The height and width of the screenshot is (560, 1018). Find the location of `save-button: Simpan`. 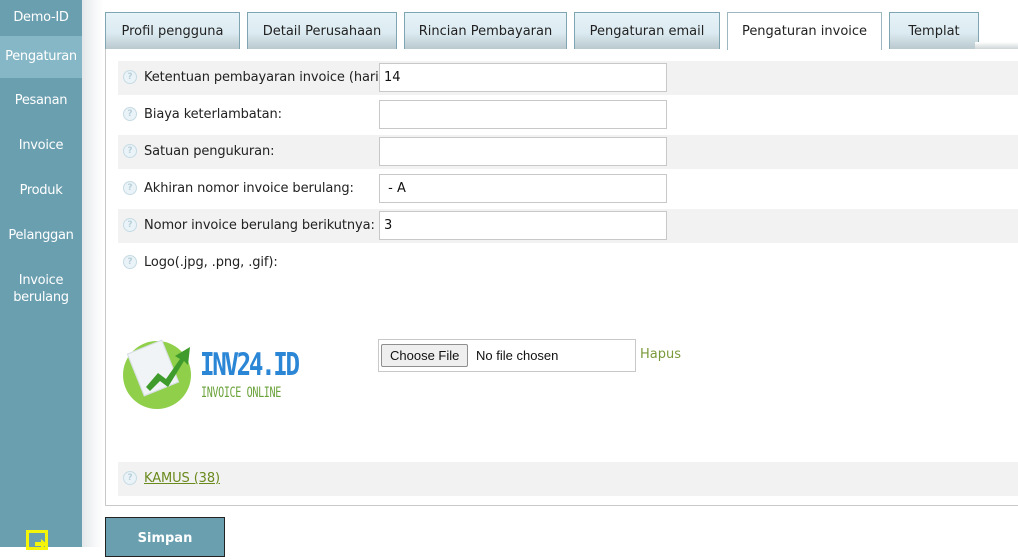

save-button: Simpan is located at coordinates (165, 537).